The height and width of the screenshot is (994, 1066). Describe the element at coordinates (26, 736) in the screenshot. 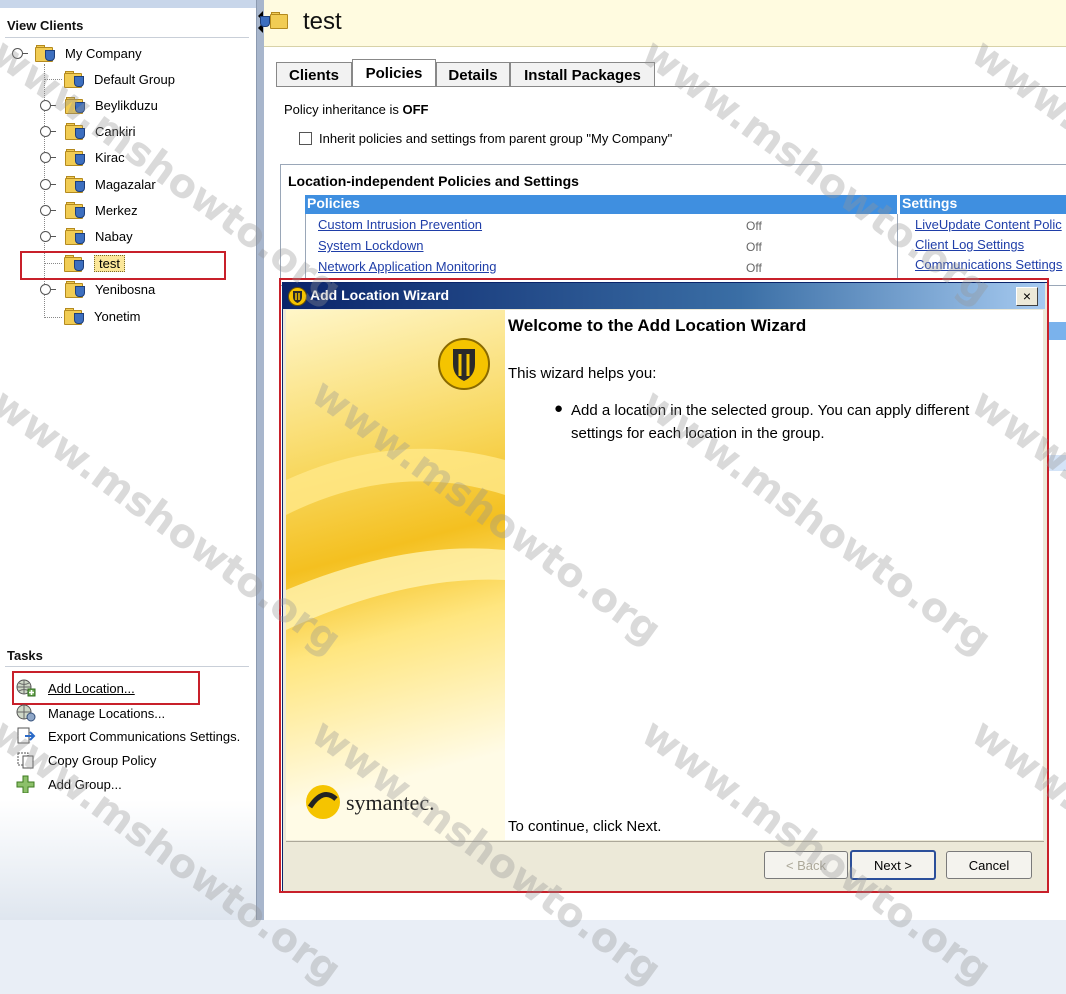

I see `export-icon` at that location.